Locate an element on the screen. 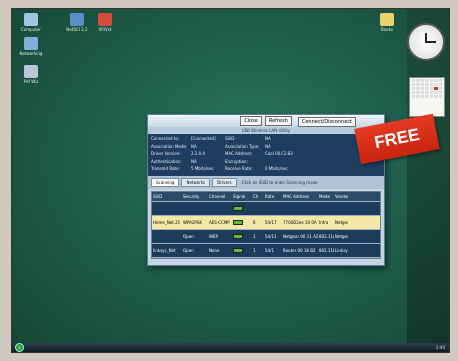  tab-networks: Networks is located at coordinates (196, 182).